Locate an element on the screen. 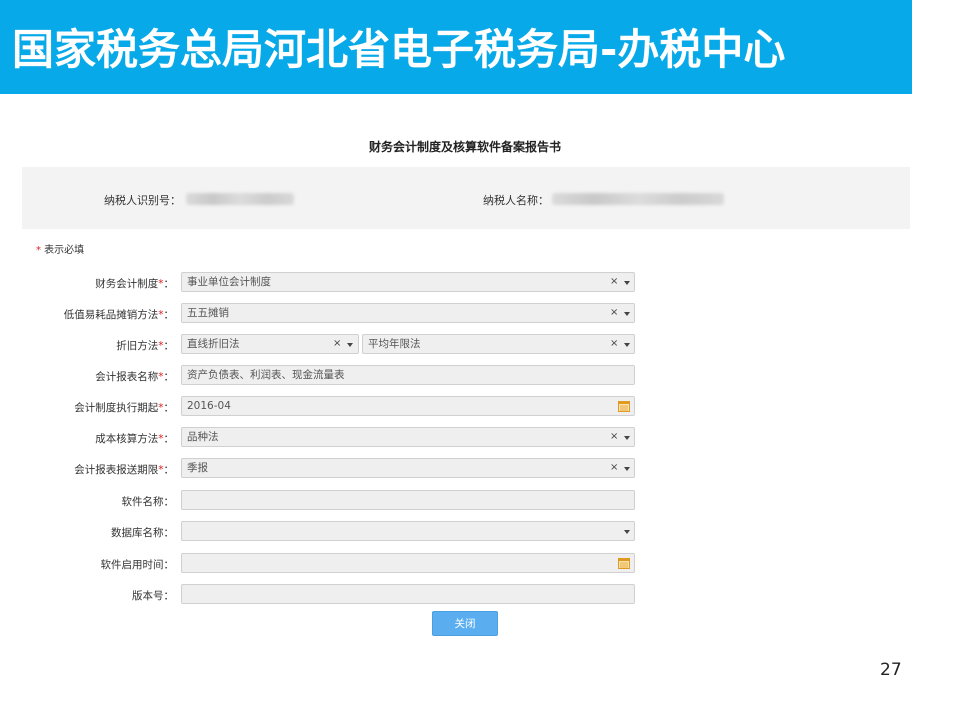 This screenshot has width=960, height=720. selected-value: 平均年限法 is located at coordinates (394, 344).